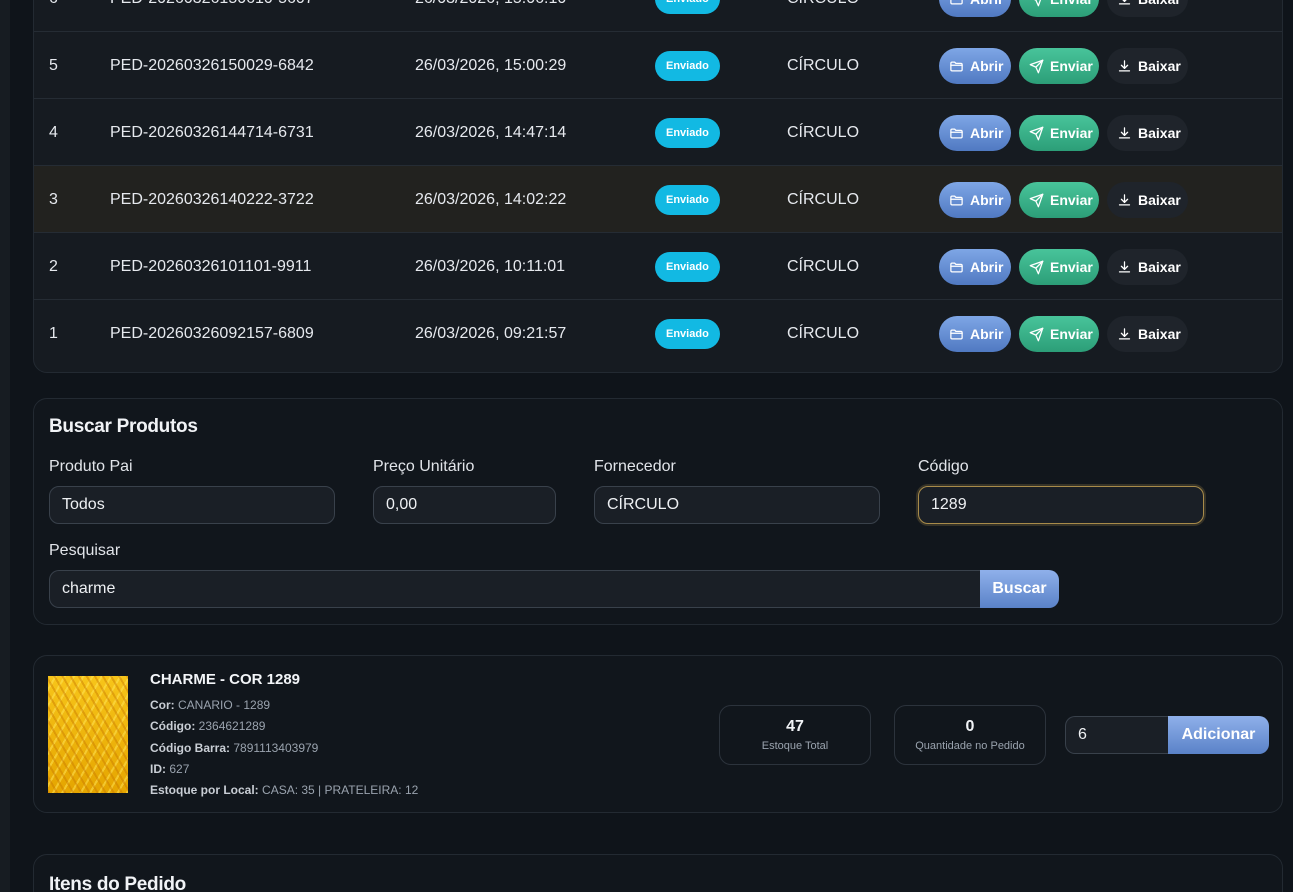  I want to click on parent-product-select: Todos, so click(192, 505).